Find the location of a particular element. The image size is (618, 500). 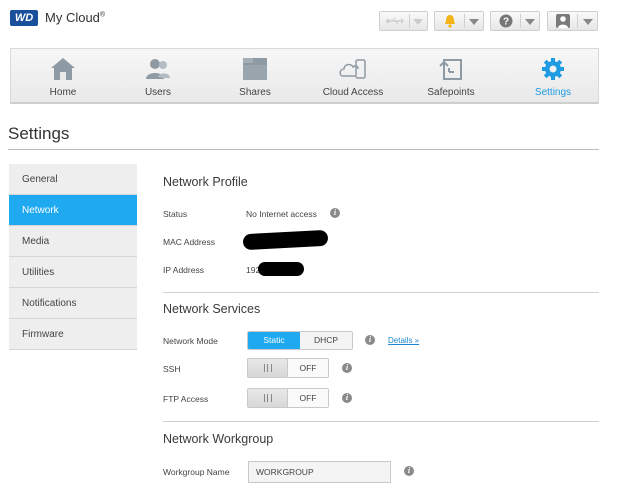

ip-address-label: IP Address is located at coordinates (183, 270).